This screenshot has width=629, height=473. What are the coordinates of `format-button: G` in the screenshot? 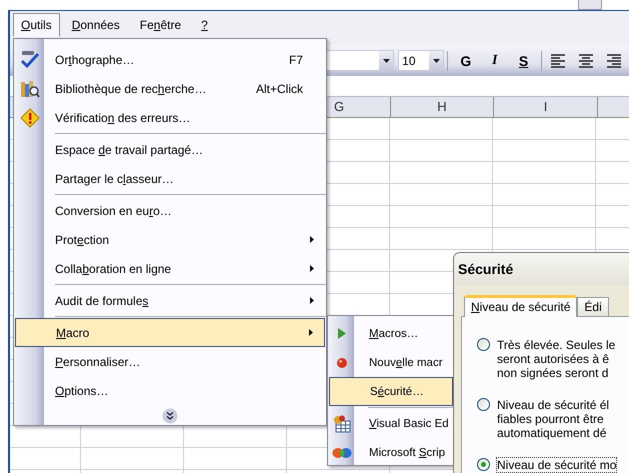 It's located at (466, 61).